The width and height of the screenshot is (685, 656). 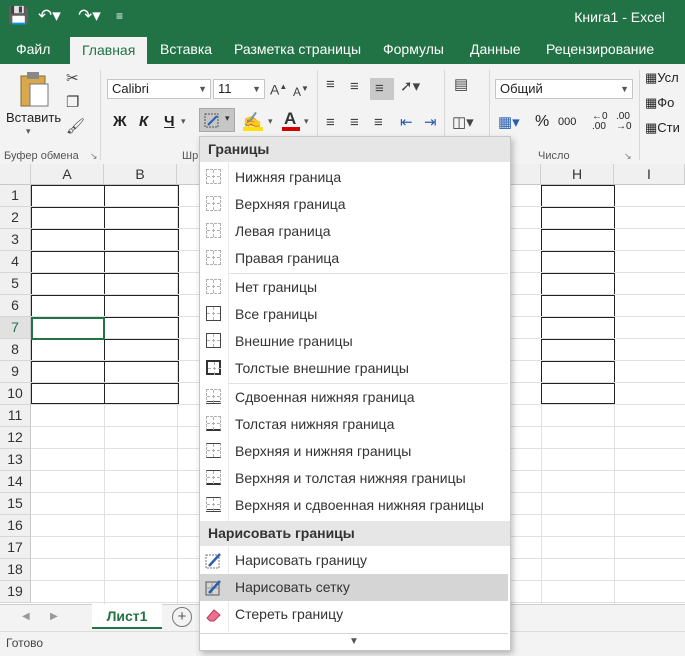 I want to click on format-as-table-button: ▦Фо, so click(x=659, y=103).